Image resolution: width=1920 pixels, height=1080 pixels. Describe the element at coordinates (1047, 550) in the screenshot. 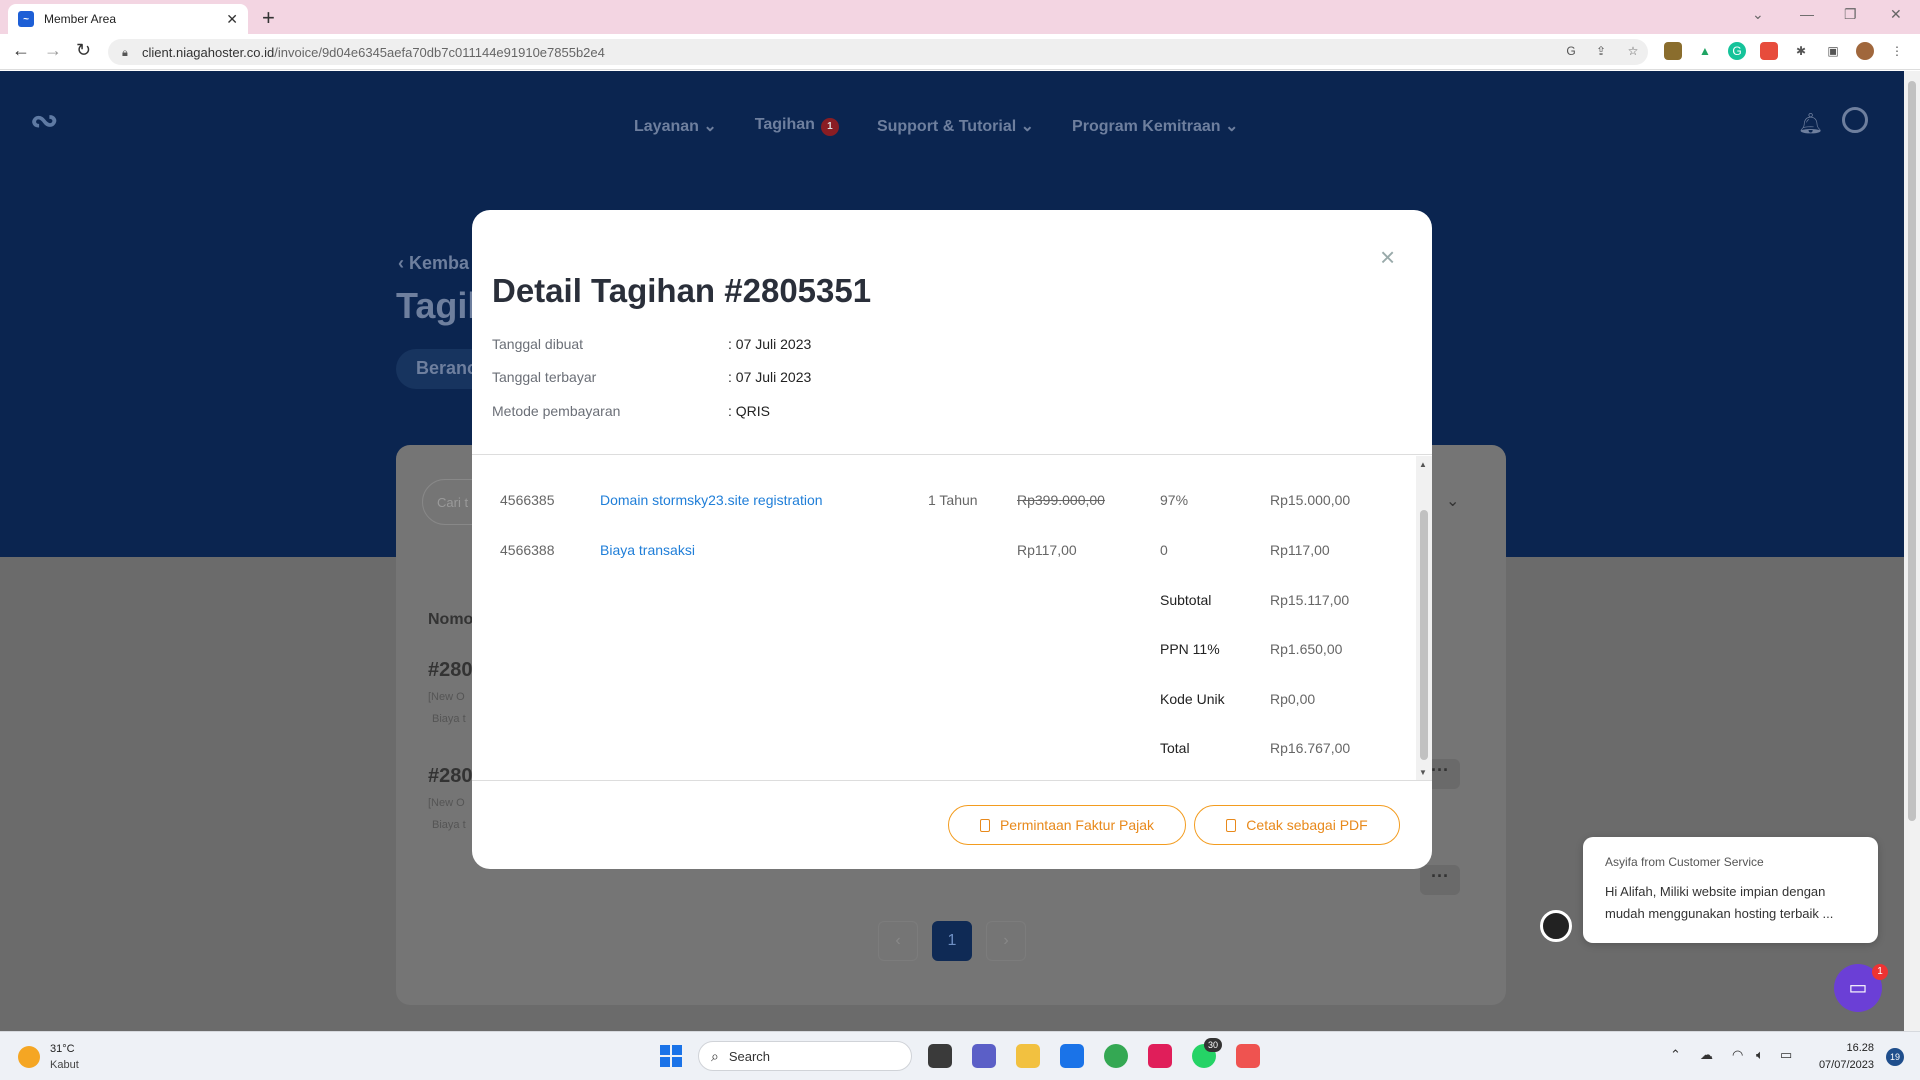

I see `item-original-price: Rp117,00` at that location.